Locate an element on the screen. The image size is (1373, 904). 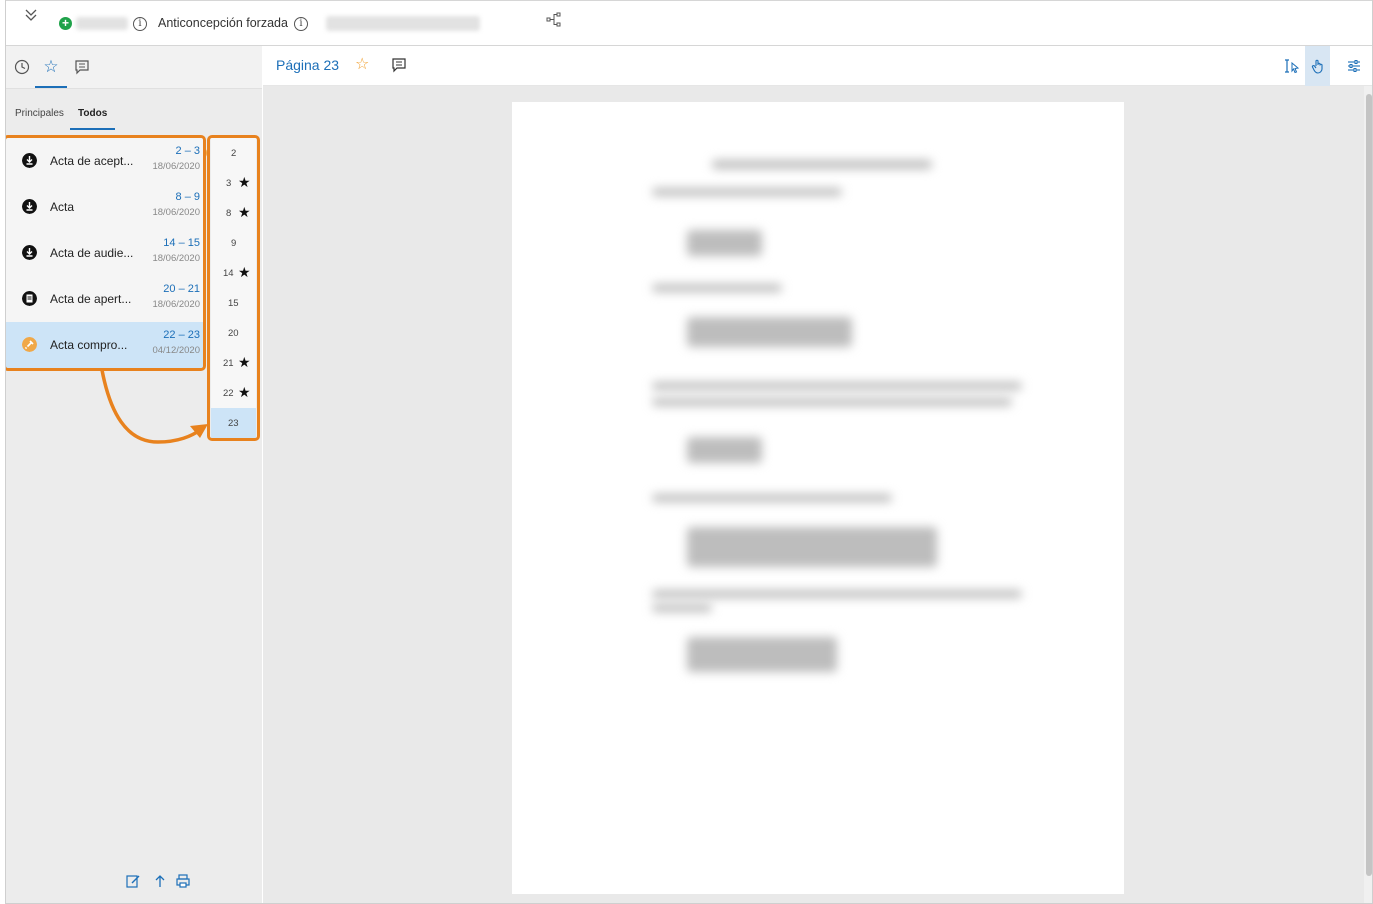
tab-comments is located at coordinates (82, 67).